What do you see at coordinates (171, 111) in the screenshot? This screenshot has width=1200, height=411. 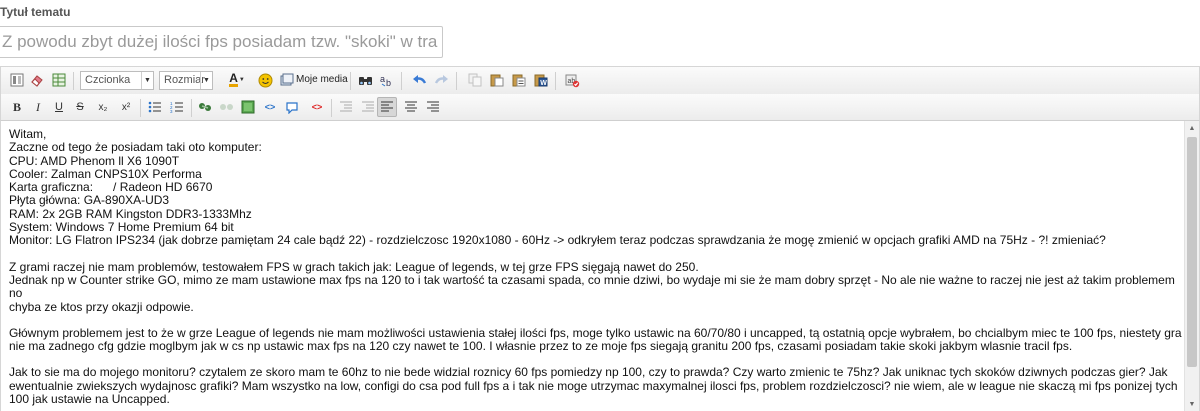 I see `svg-text: 3` at bounding box center [171, 111].